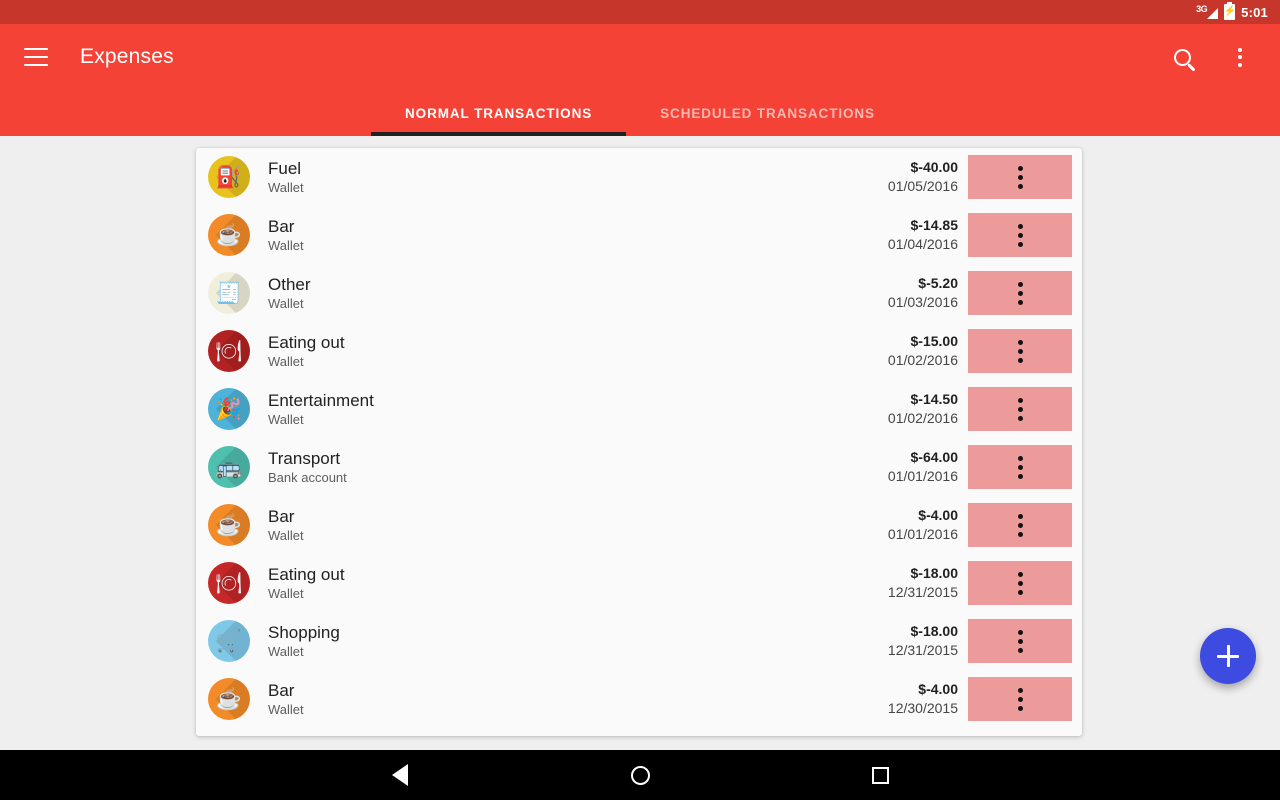 The width and height of the screenshot is (1280, 800). What do you see at coordinates (923, 525) in the screenshot?
I see `transaction-amount-block: $-4.00 01/01/2016` at bounding box center [923, 525].